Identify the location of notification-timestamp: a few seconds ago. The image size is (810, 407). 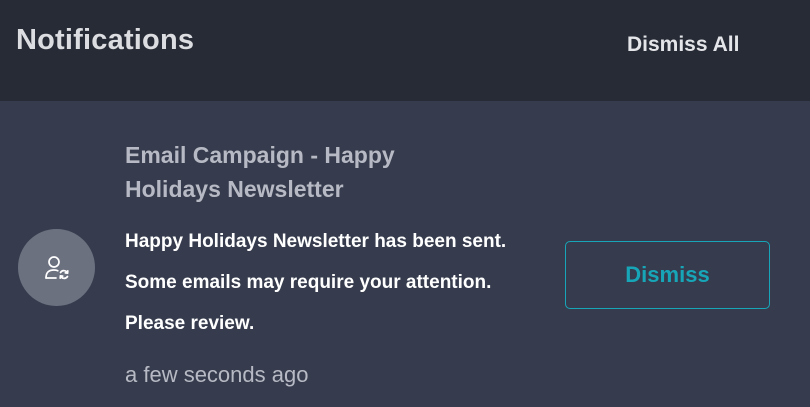
(217, 374).